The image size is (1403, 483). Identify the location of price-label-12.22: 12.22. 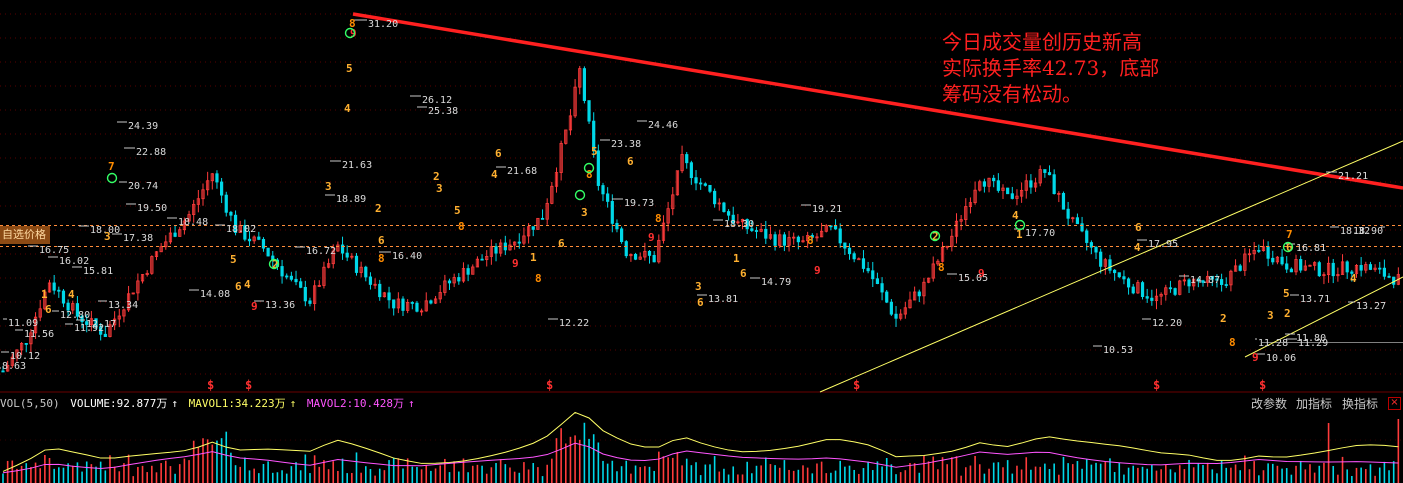
(574, 323).